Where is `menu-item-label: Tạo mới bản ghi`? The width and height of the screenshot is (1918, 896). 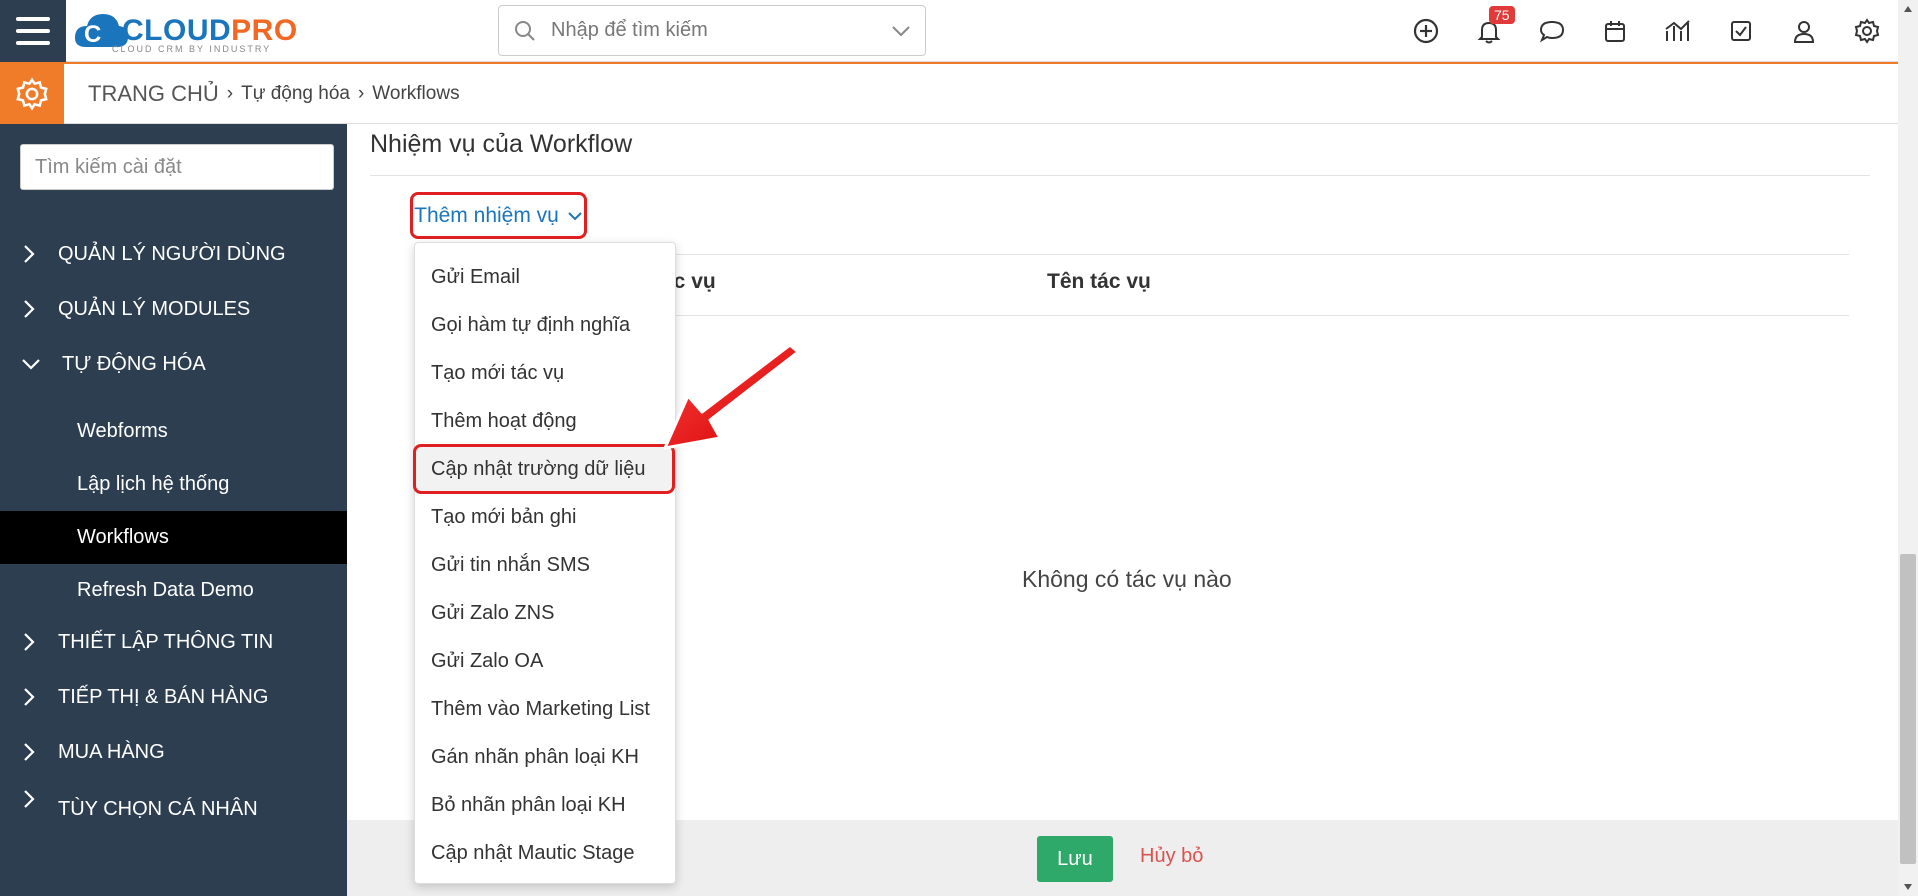
menu-item-label: Tạo mới bản ghi is located at coordinates (504, 516).